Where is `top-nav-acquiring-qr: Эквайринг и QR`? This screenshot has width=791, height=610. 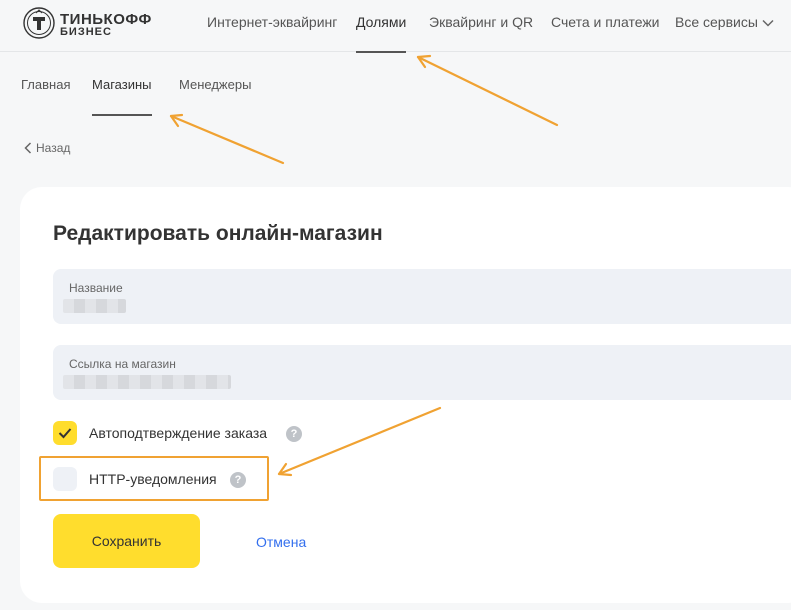 top-nav-acquiring-qr: Эквайринг и QR is located at coordinates (481, 26).